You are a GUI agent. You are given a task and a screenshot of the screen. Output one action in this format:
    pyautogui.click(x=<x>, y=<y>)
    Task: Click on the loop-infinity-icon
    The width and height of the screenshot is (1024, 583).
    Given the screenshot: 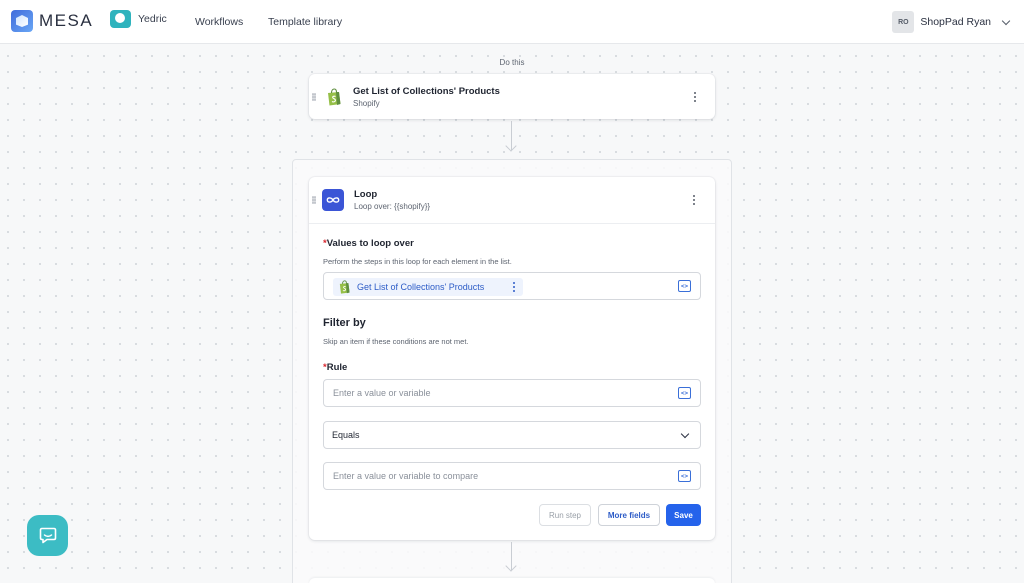 What is the action you would take?
    pyautogui.click(x=333, y=200)
    